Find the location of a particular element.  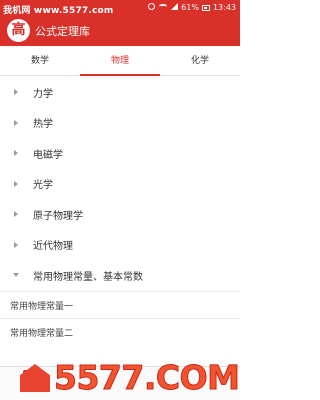

category-row-electromagnetism: 电磁学 is located at coordinates (120, 153).